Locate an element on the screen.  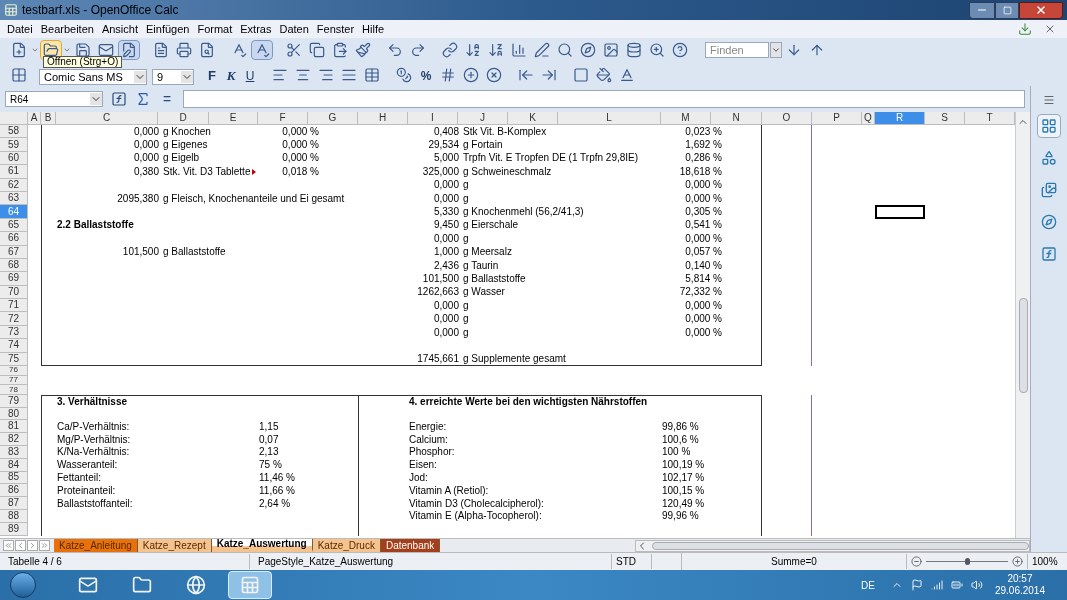
next-sheet-icon is located at coordinates (32, 545).